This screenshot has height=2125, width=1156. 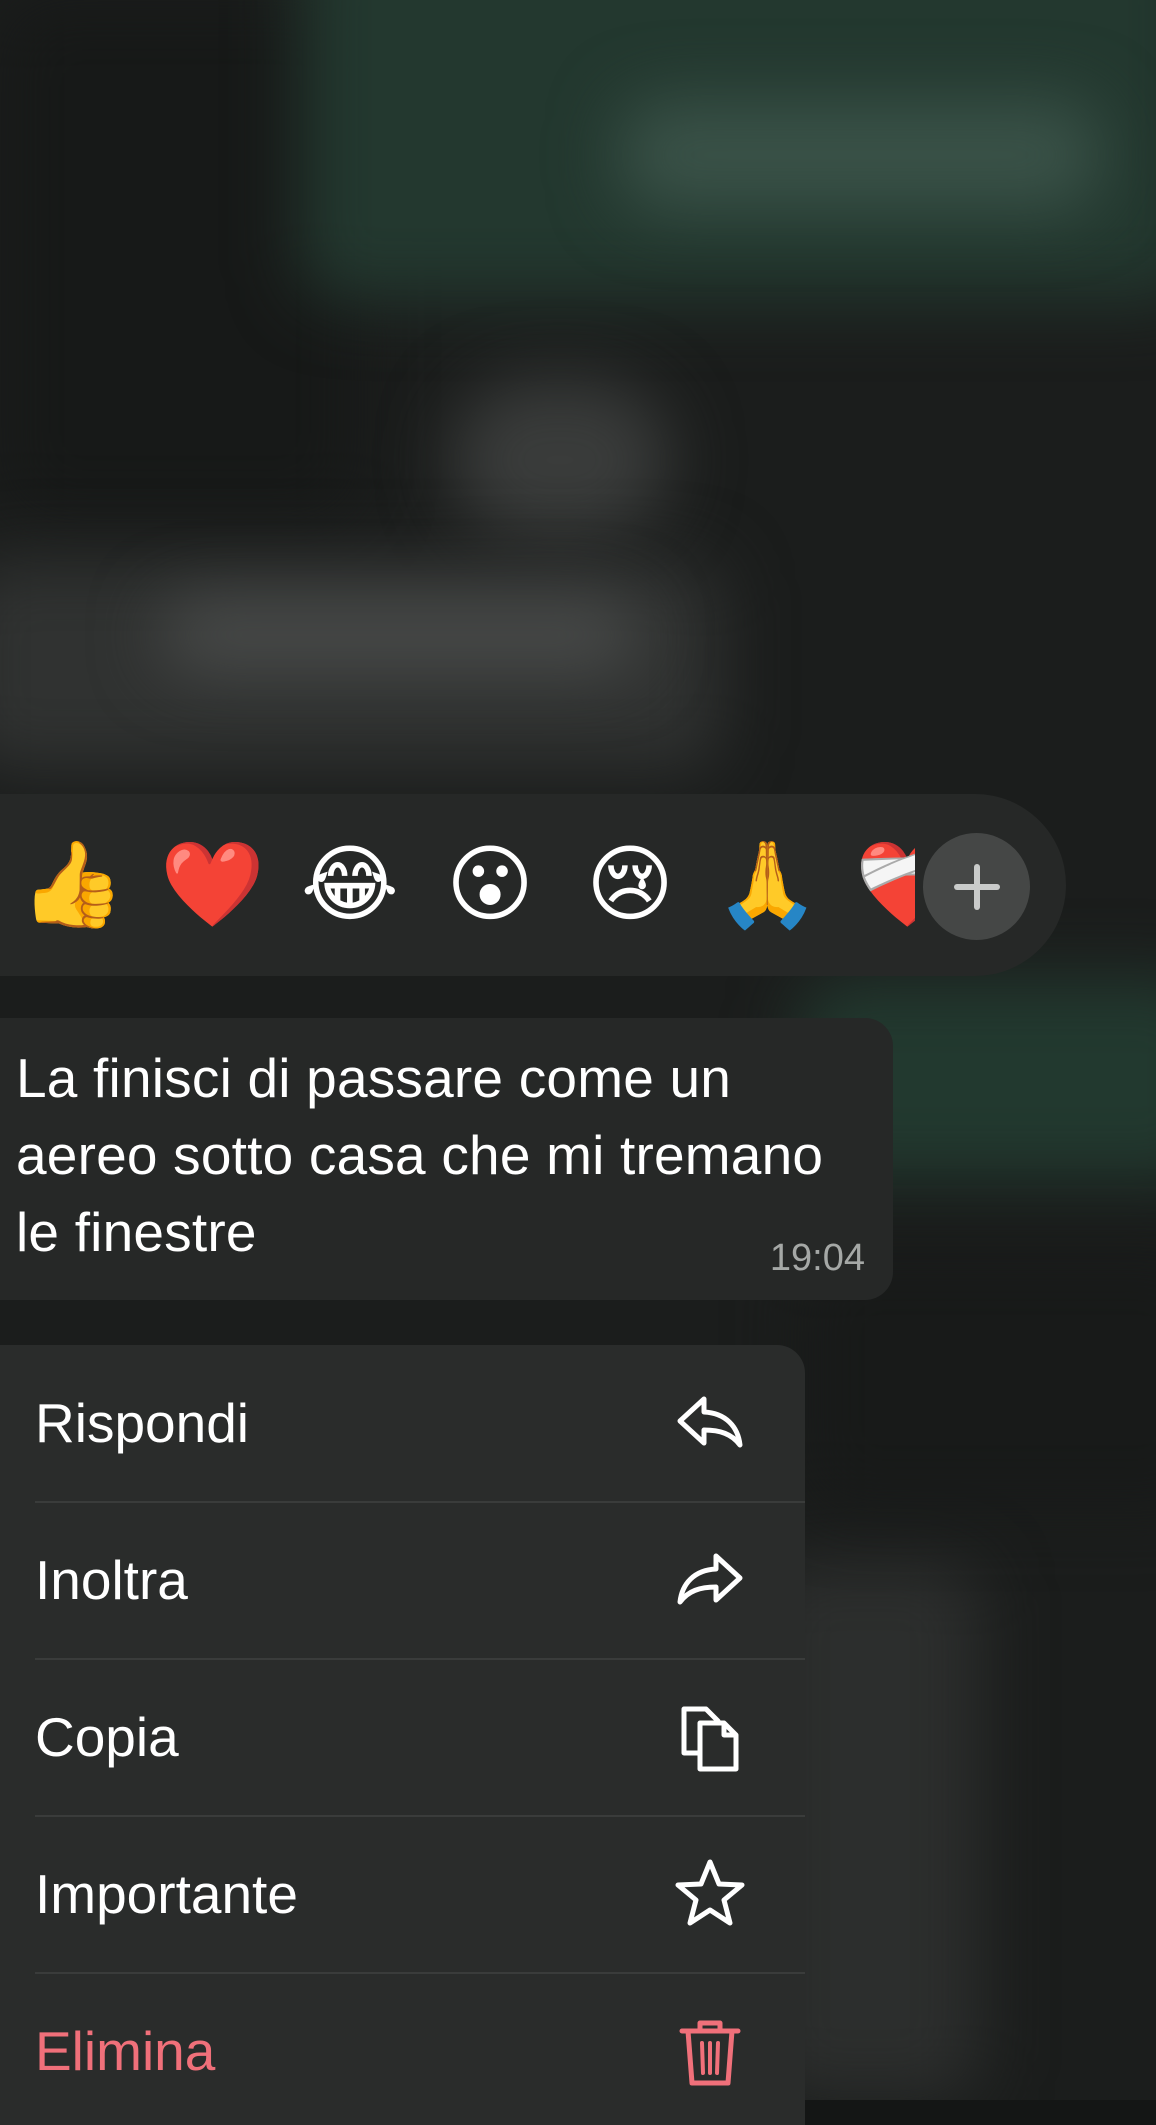 I want to click on forward-icon, so click(x=710, y=1580).